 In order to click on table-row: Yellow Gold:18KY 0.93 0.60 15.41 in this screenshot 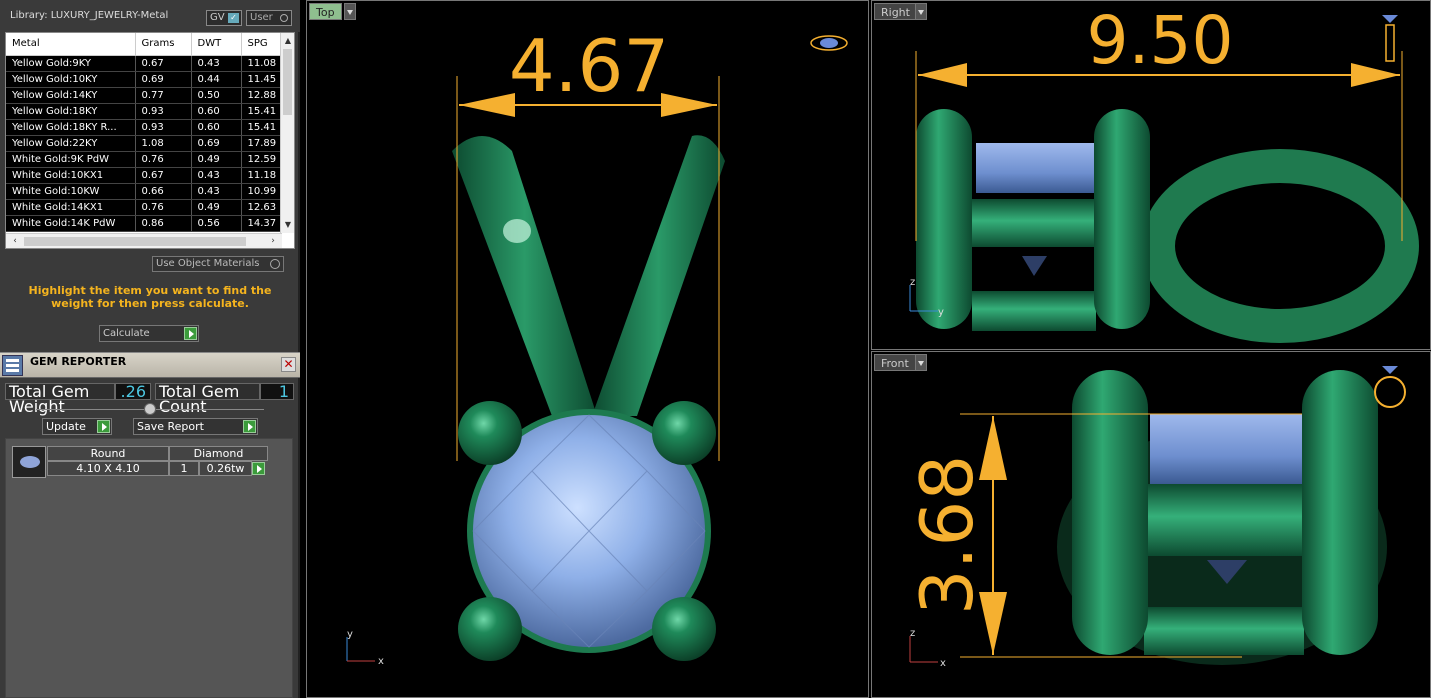, I will do `click(146, 111)`.